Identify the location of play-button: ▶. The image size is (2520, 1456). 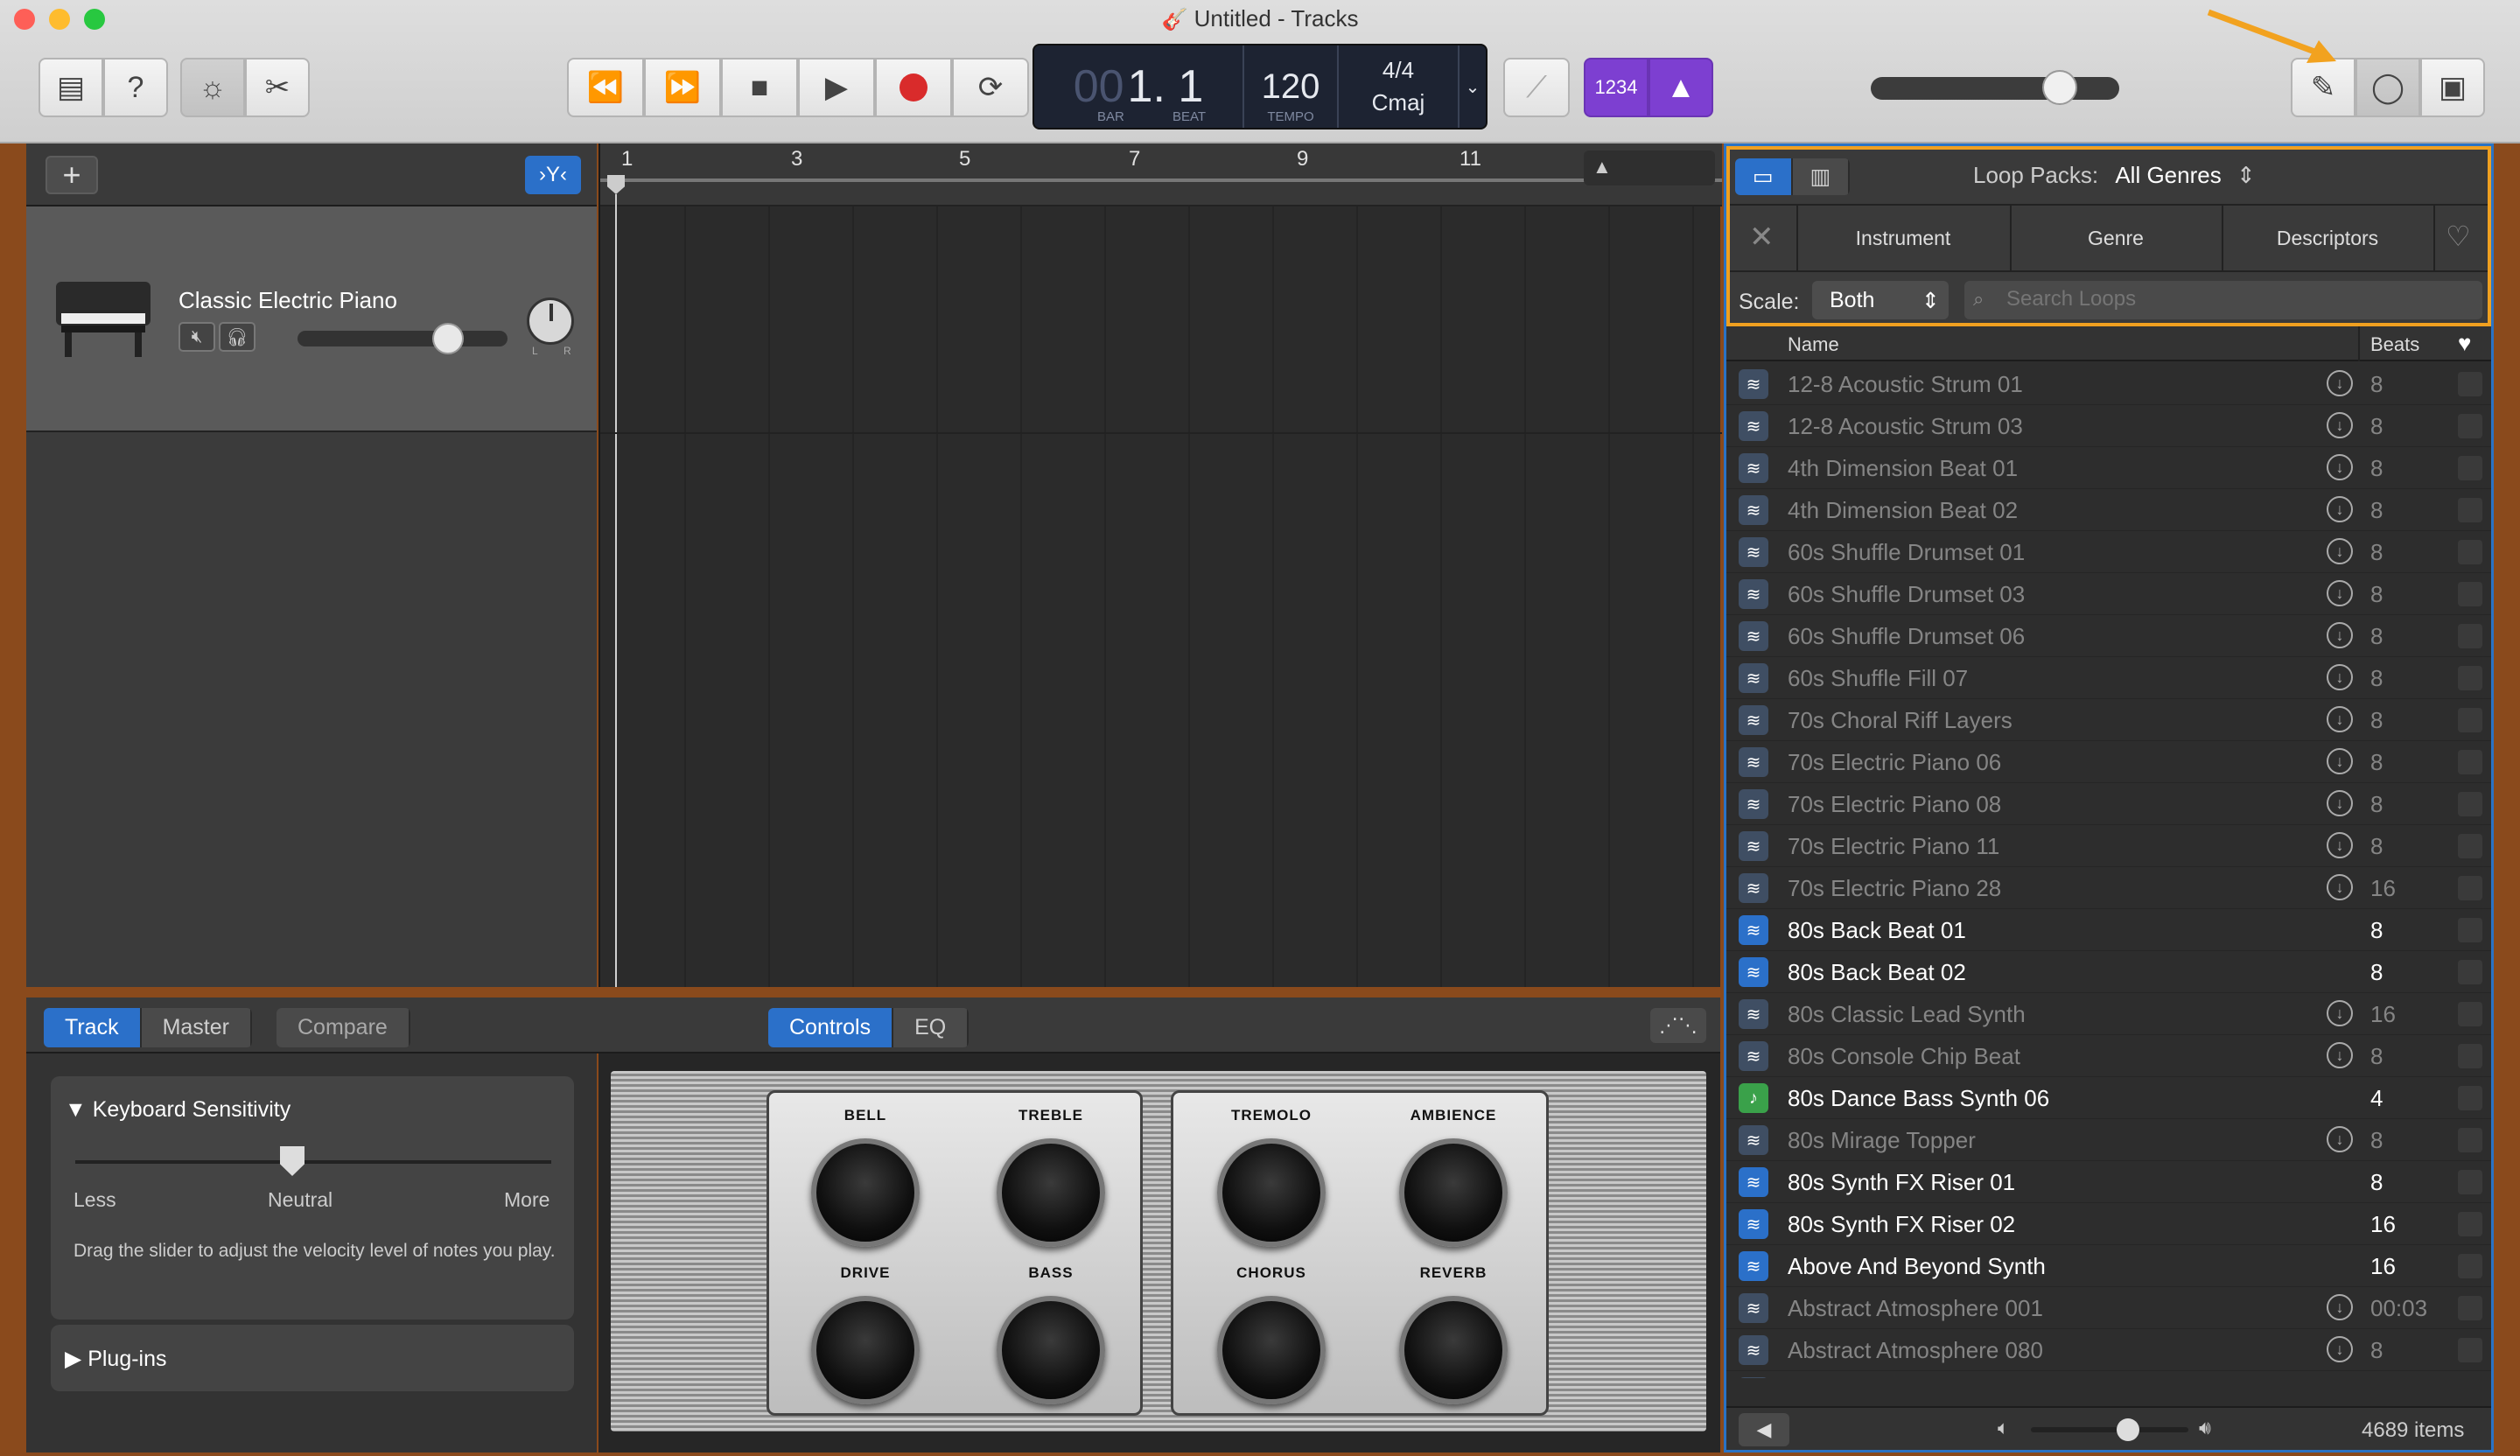
(836, 87).